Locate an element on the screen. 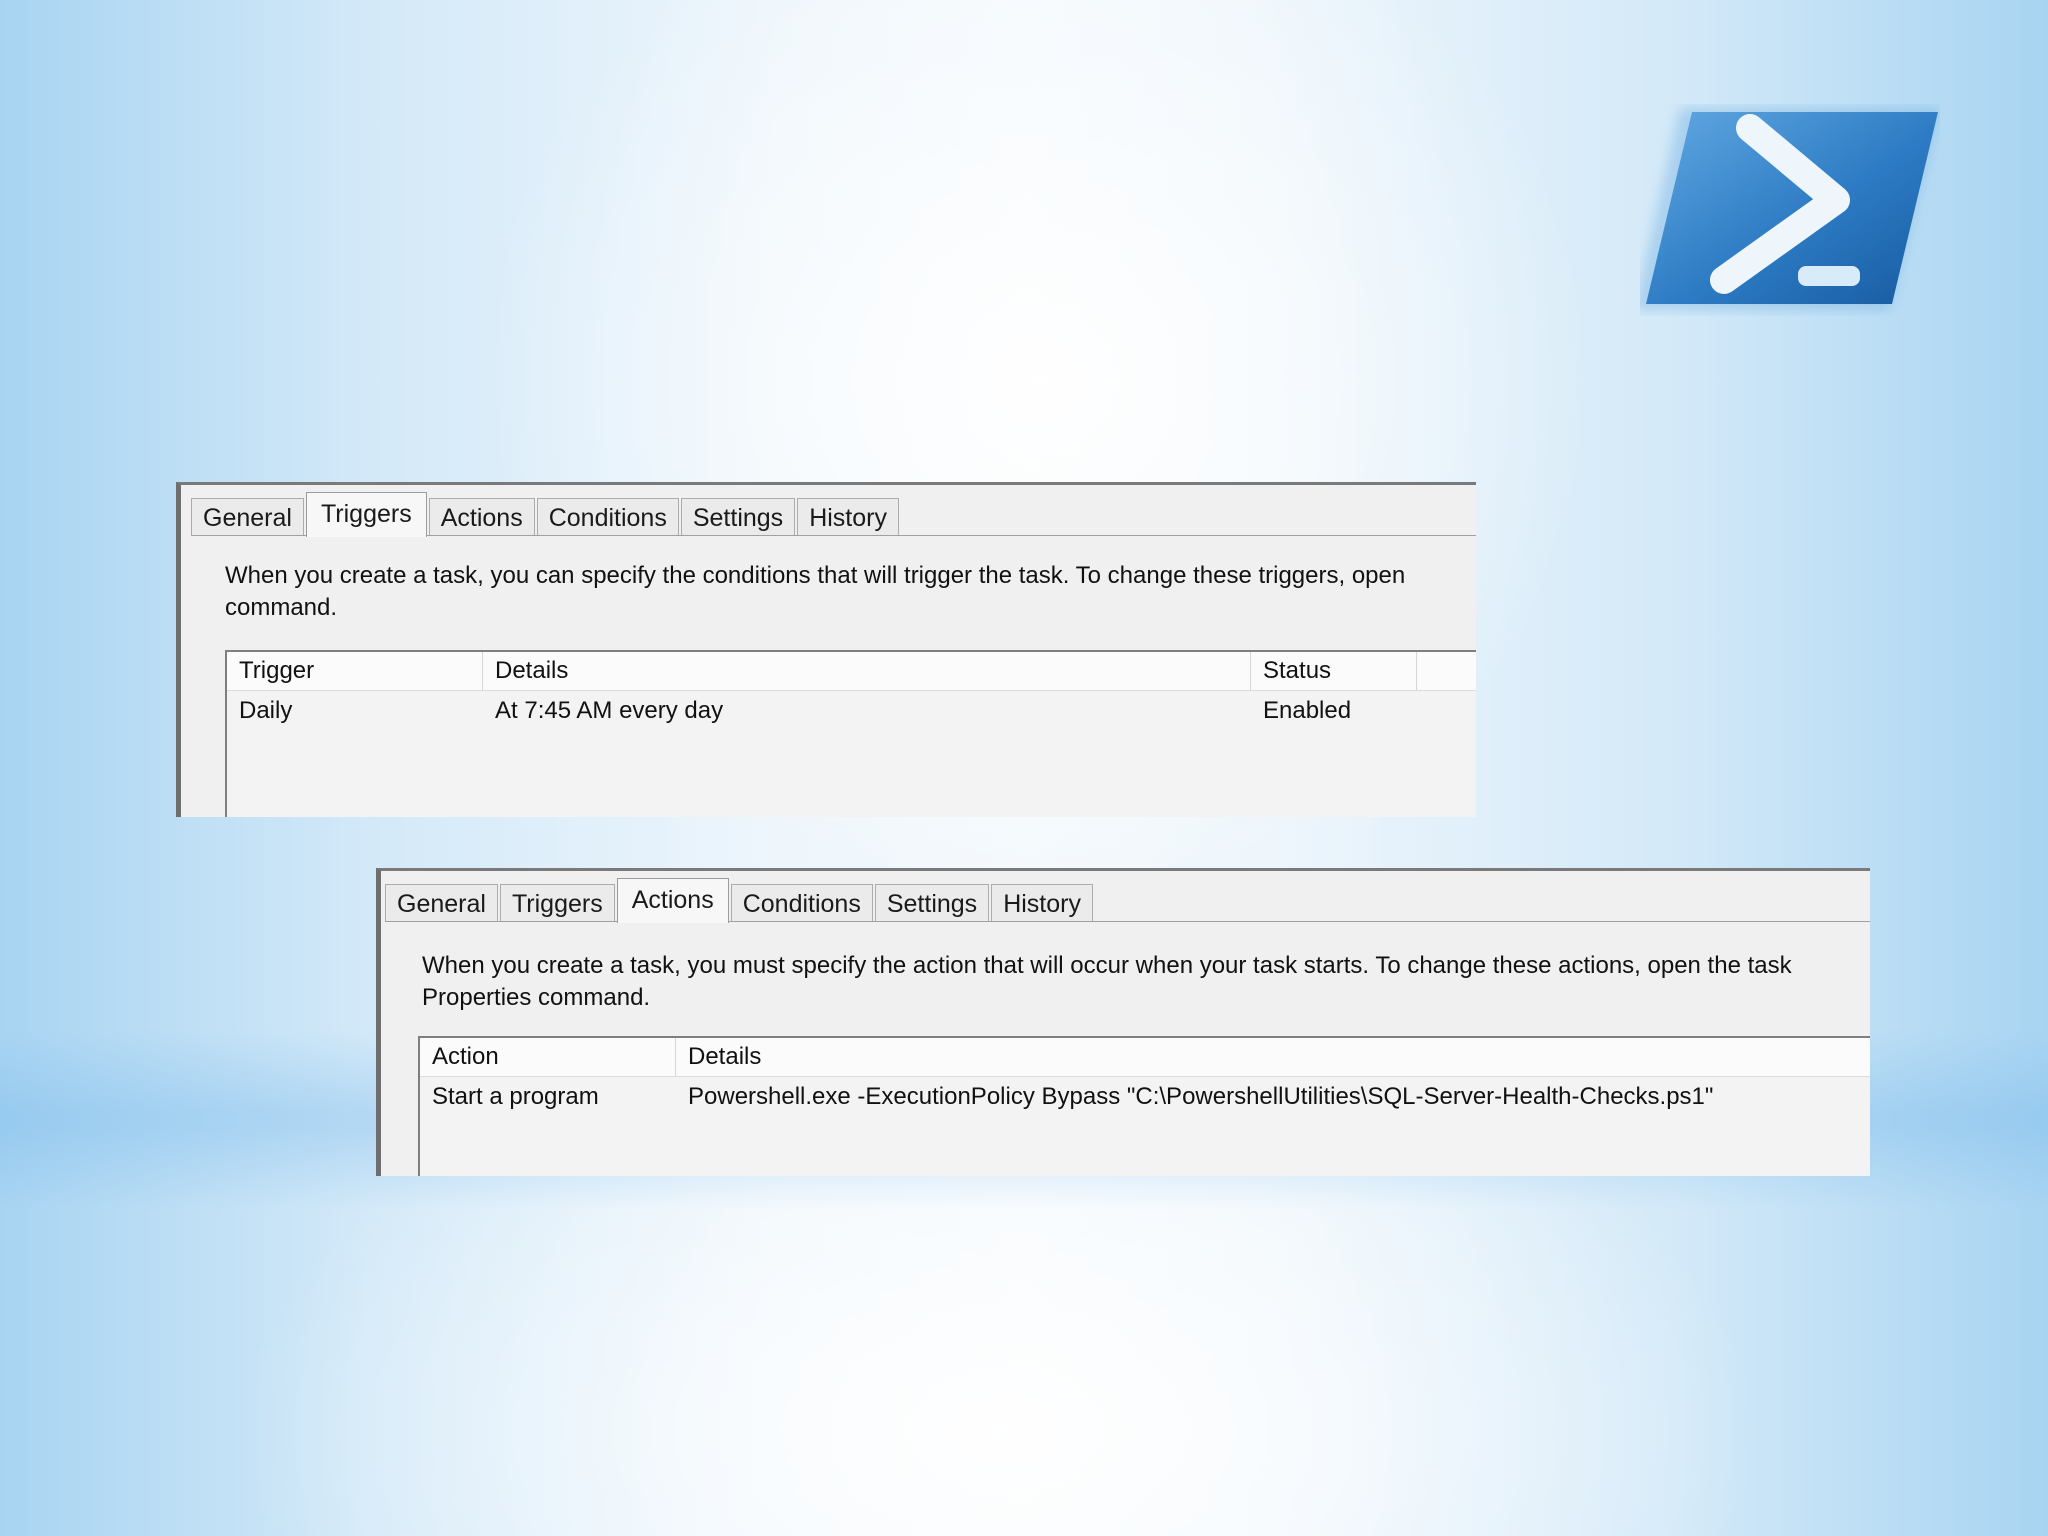 This screenshot has width=2048, height=1536. powershell-logo-icon is located at coordinates (1787, 210).